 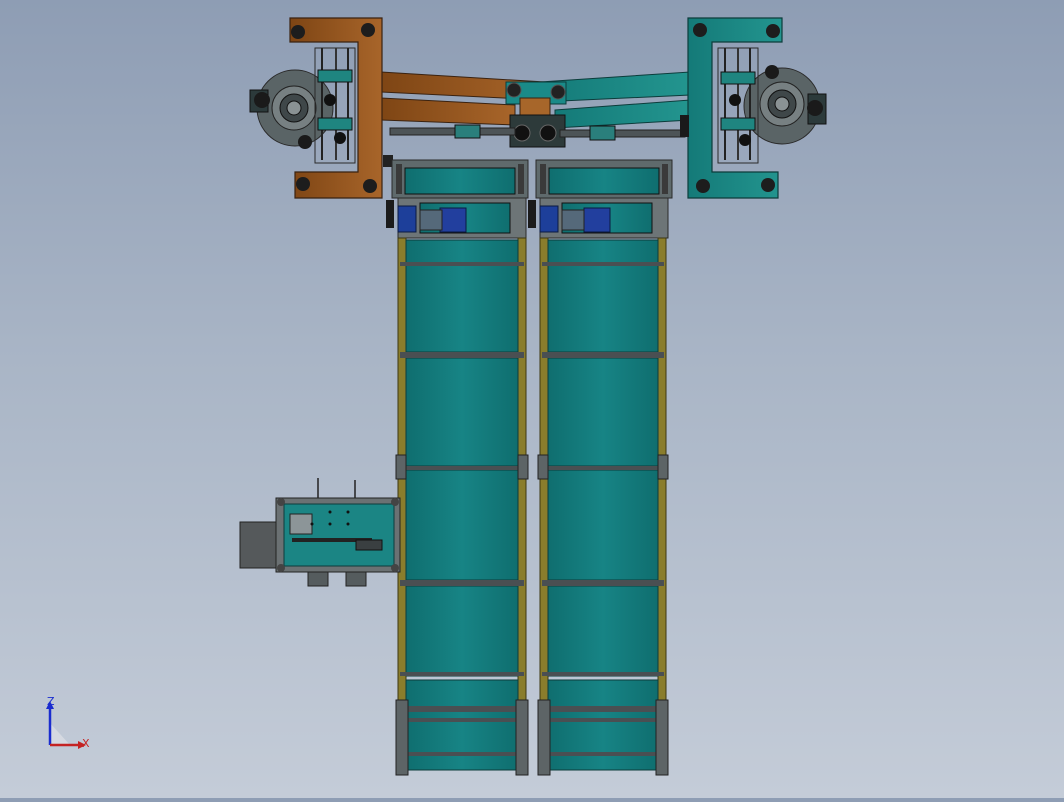 I want to click on left-mechanism-detail, so click(x=335, y=105).